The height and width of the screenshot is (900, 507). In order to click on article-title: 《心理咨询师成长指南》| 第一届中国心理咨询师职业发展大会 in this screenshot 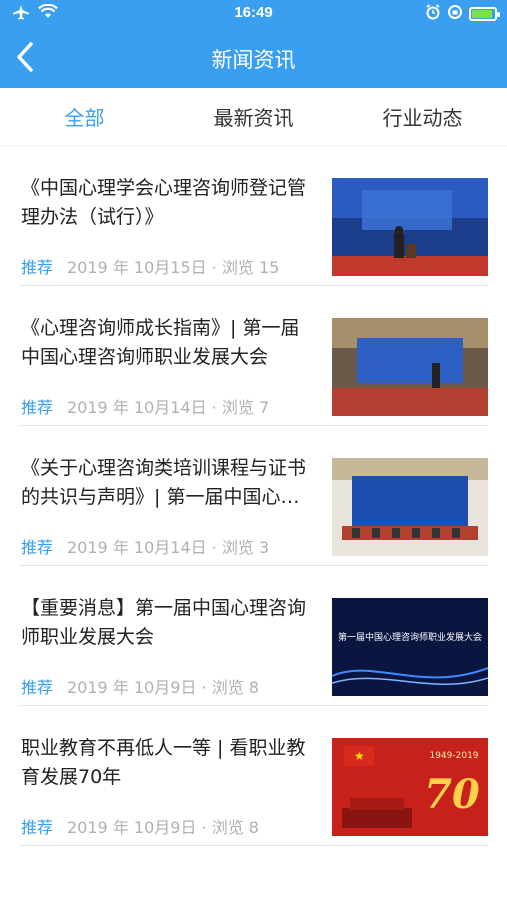, I will do `click(160, 342)`.